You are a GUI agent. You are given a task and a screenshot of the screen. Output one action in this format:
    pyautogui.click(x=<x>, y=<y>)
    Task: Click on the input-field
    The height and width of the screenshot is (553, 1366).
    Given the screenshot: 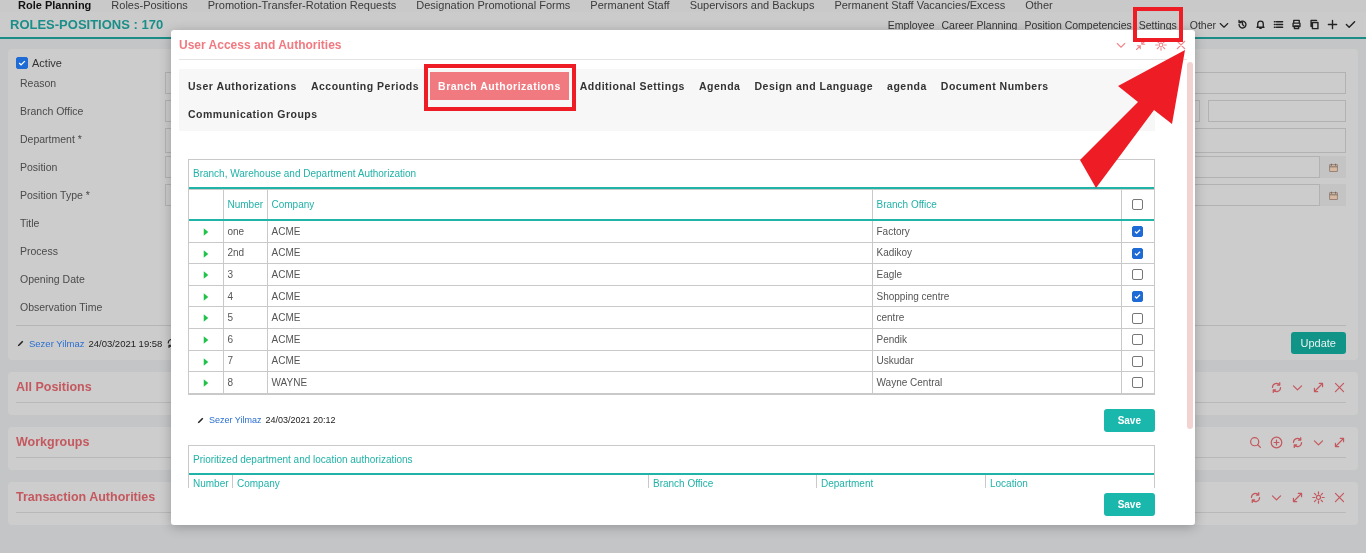 What is the action you would take?
    pyautogui.click(x=1277, y=111)
    